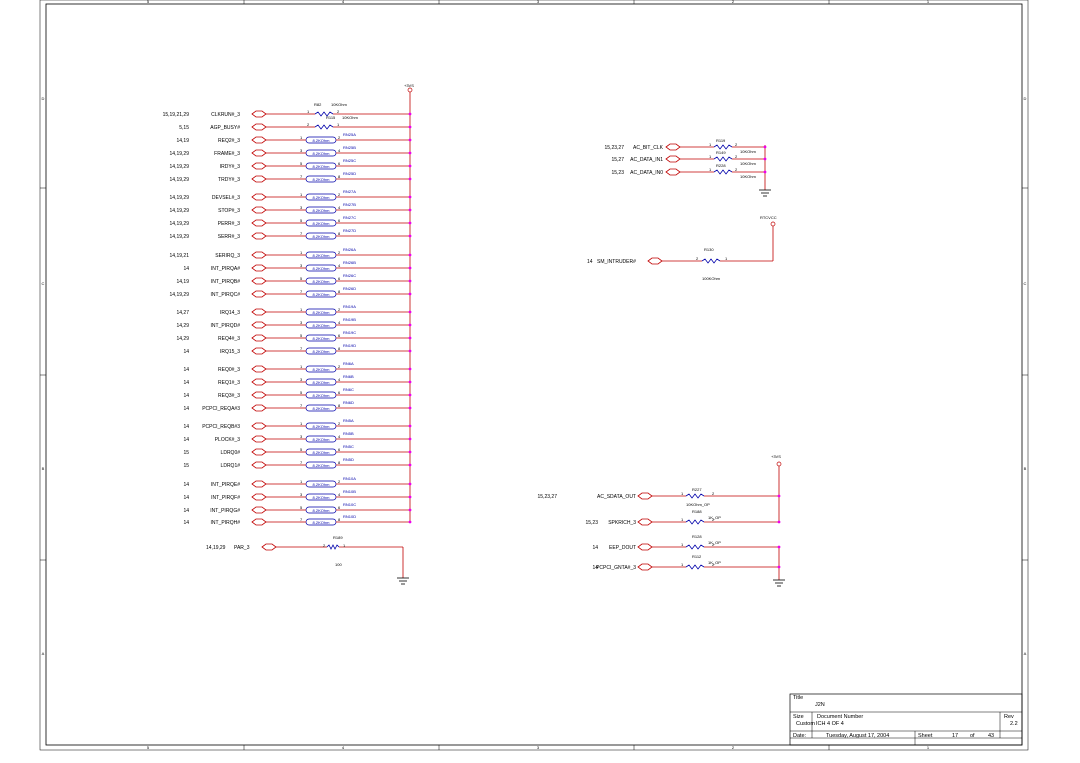 This screenshot has width=1080, height=763. I want to click on part-ref: R128, so click(697, 536).